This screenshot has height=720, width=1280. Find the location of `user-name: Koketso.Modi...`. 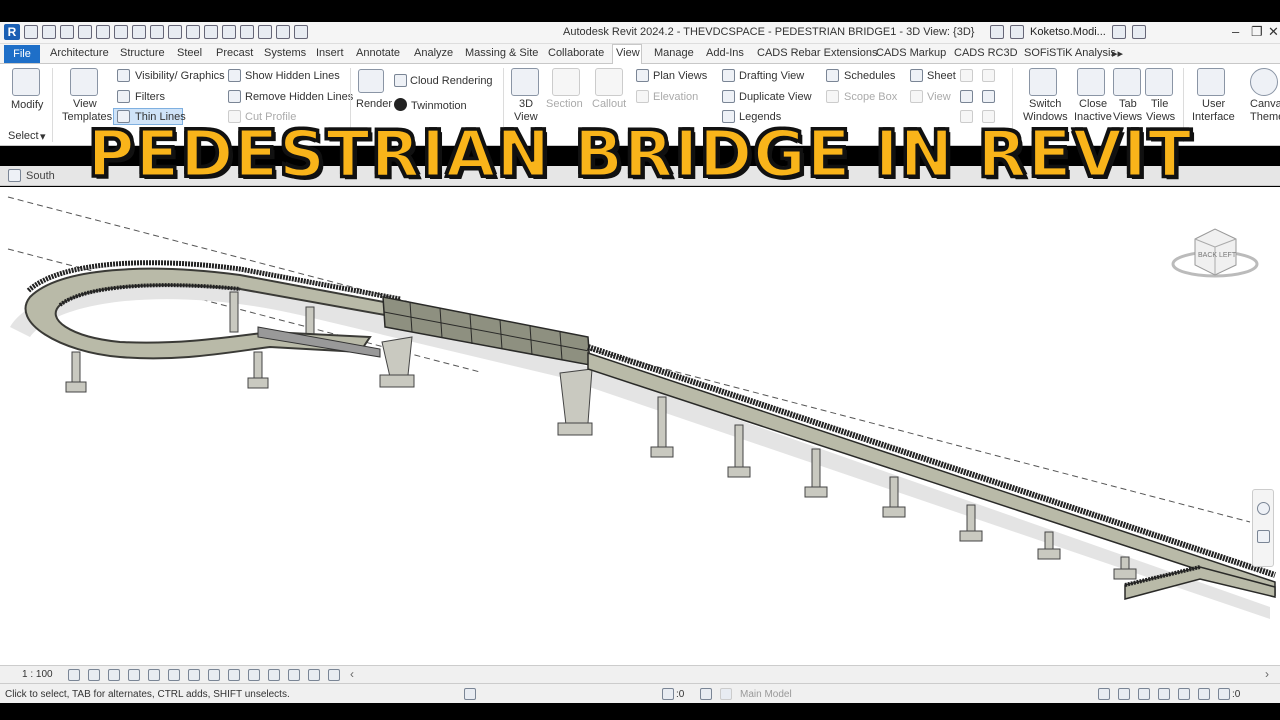

user-name: Koketso.Modi... is located at coordinates (1068, 32).